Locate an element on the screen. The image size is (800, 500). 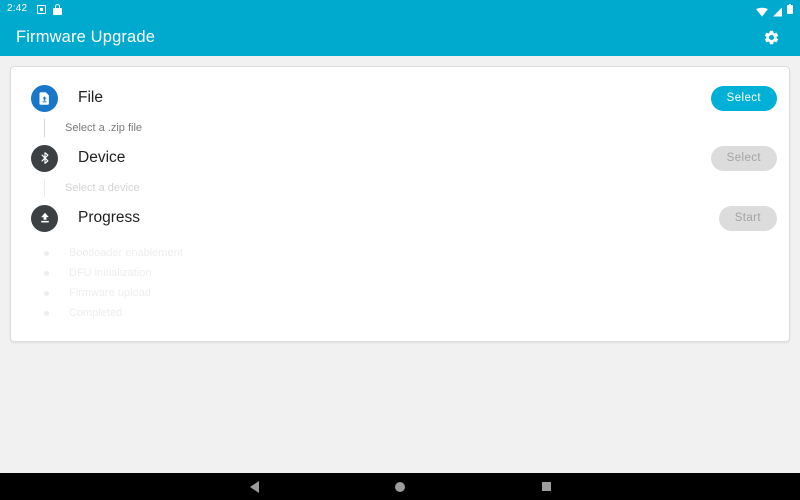
step-progress: Progress Start is located at coordinates (400, 218).